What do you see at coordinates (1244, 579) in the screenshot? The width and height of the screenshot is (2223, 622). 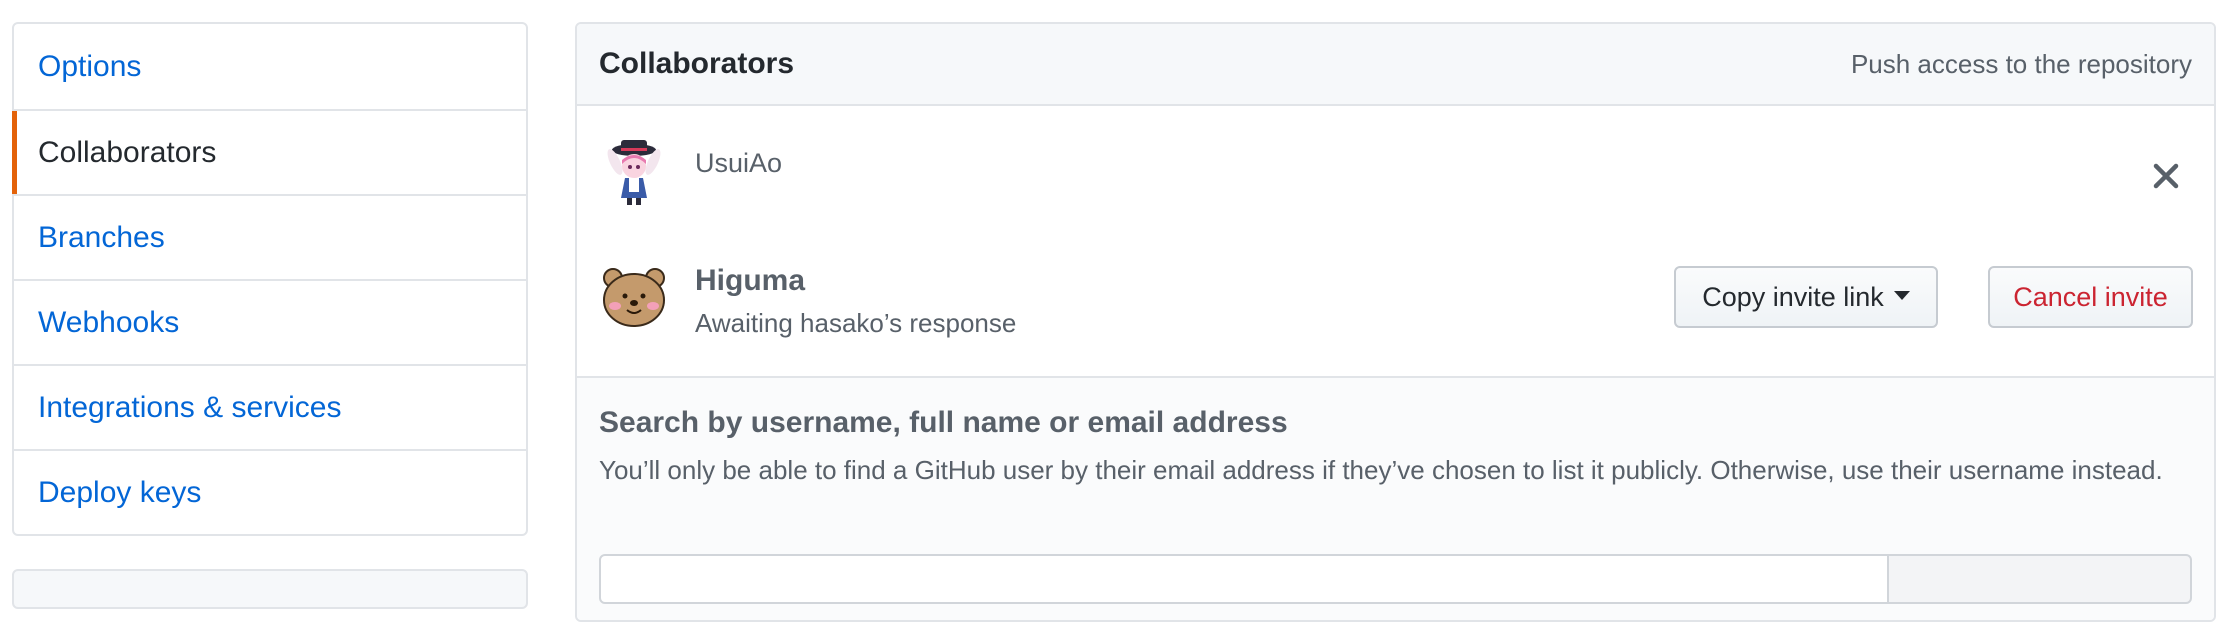 I see `search-input` at bounding box center [1244, 579].